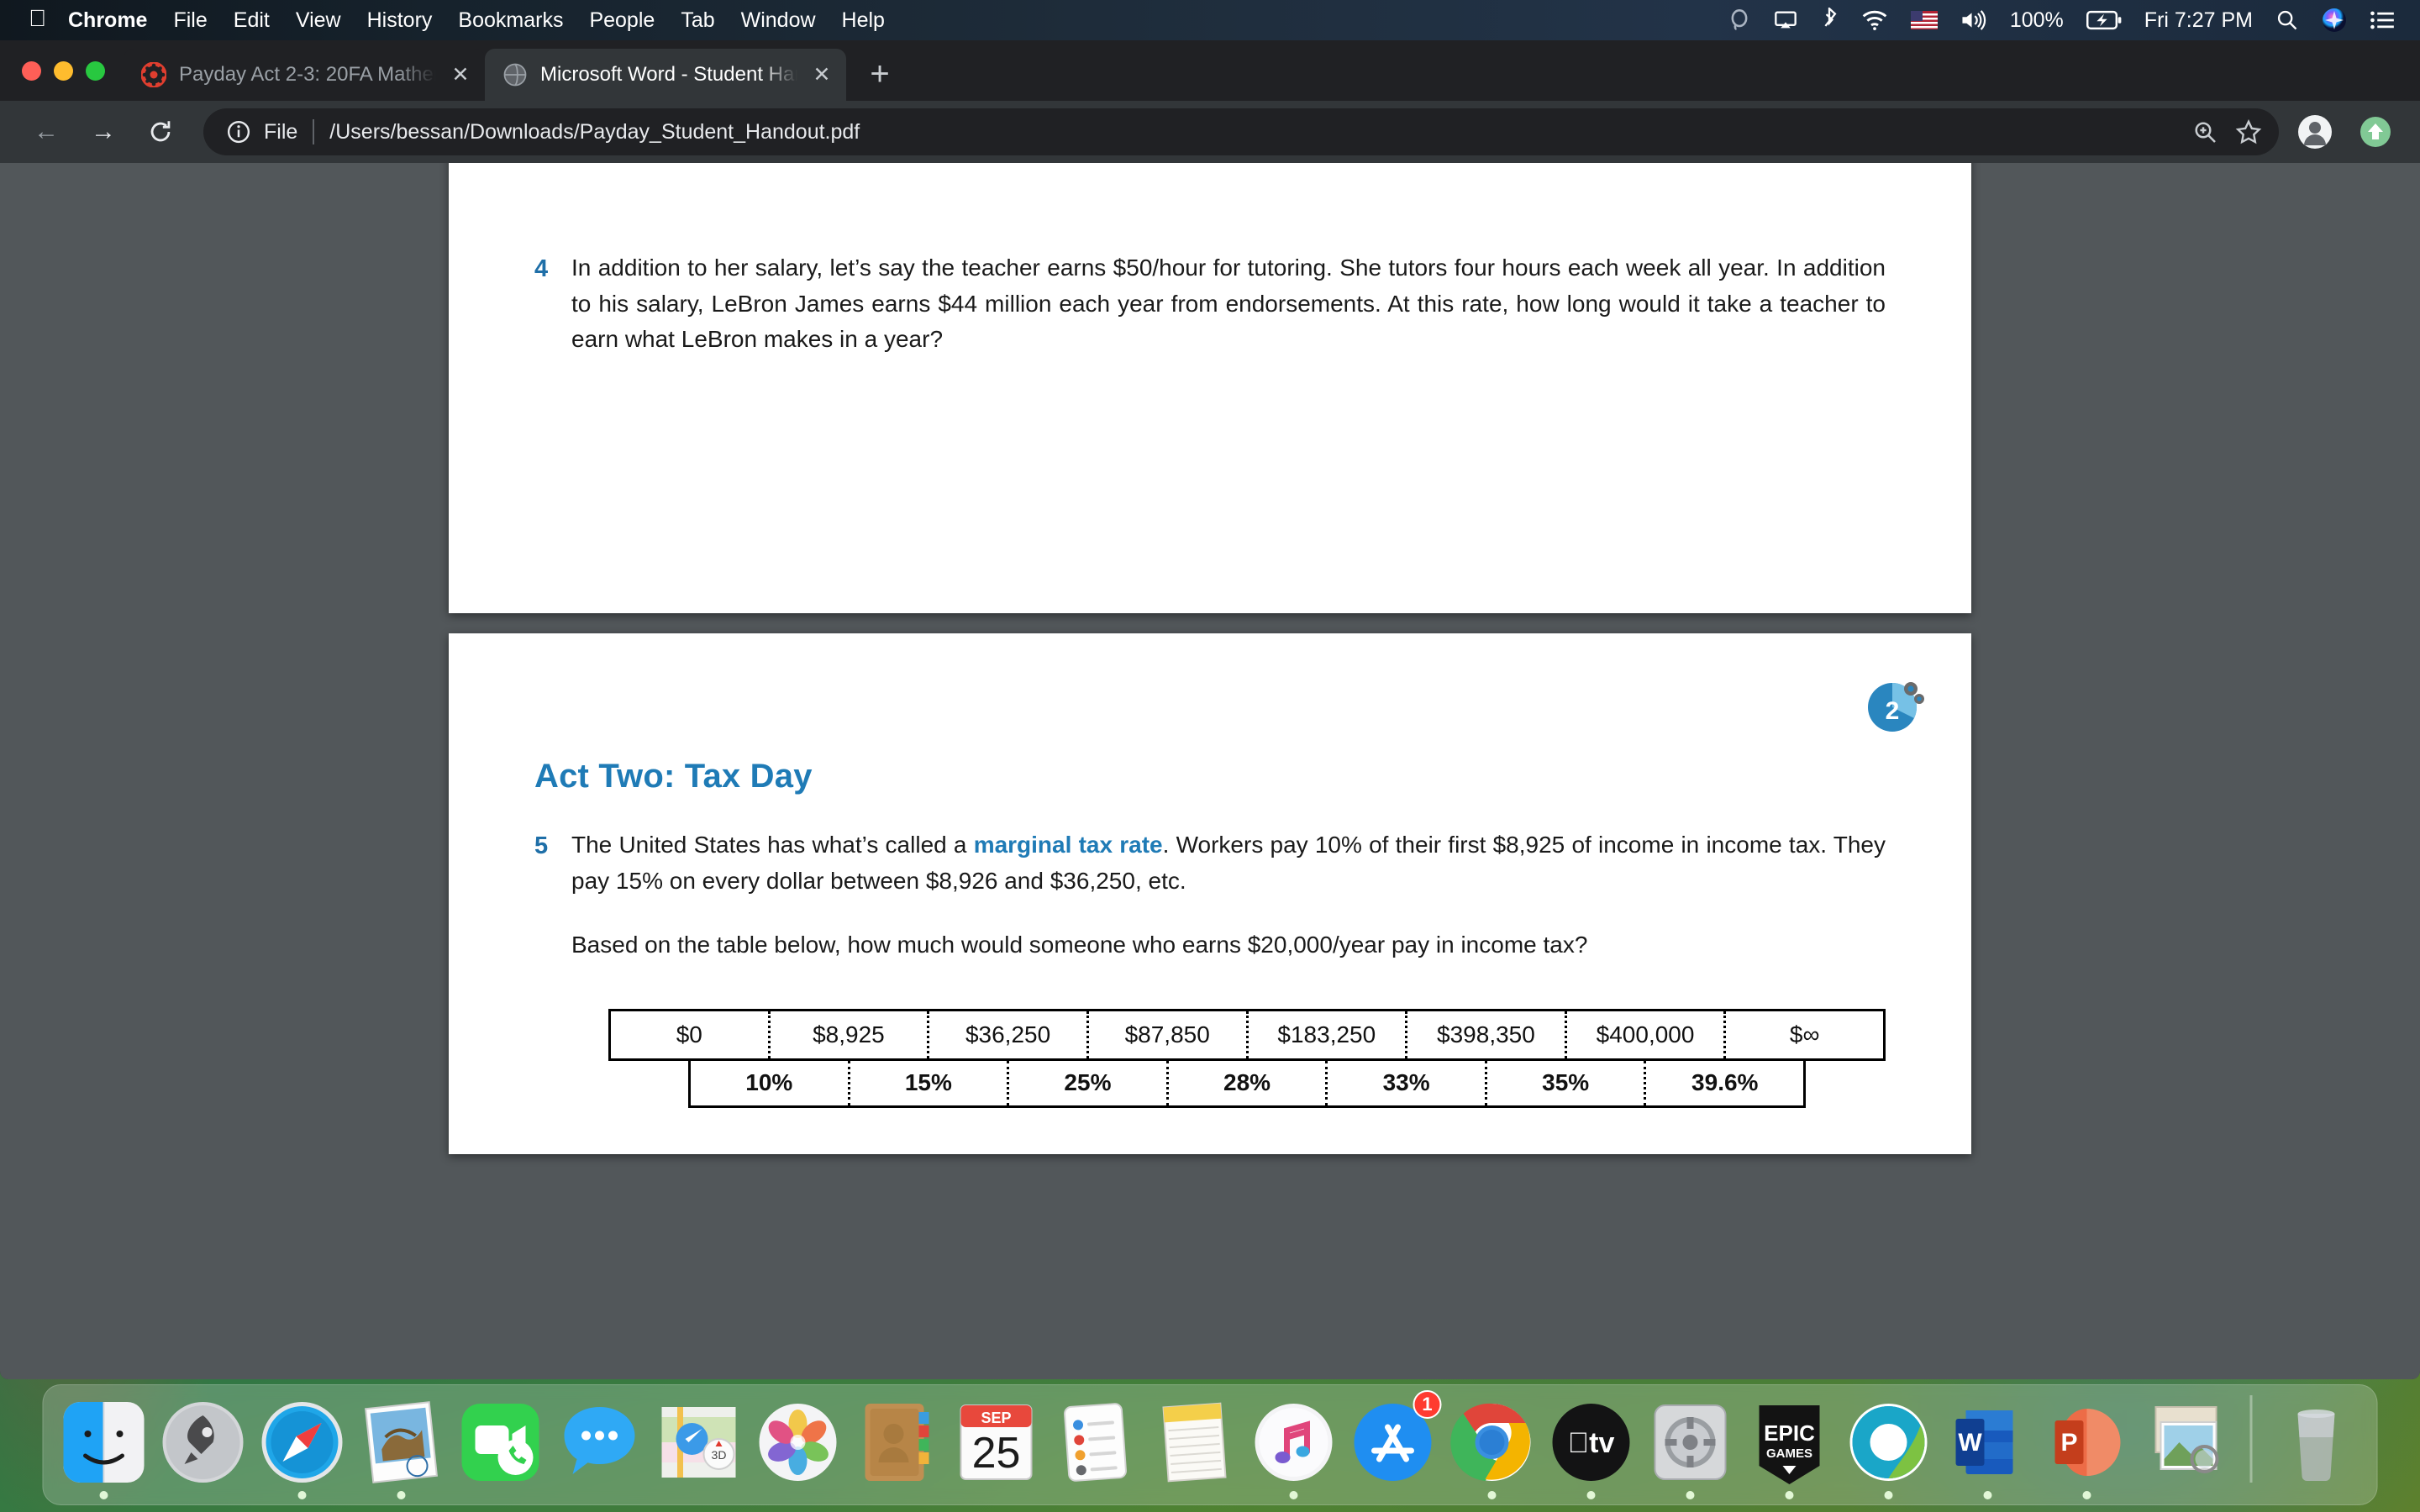  What do you see at coordinates (461, 74) in the screenshot?
I see `close-tab-1-button: ✕` at bounding box center [461, 74].